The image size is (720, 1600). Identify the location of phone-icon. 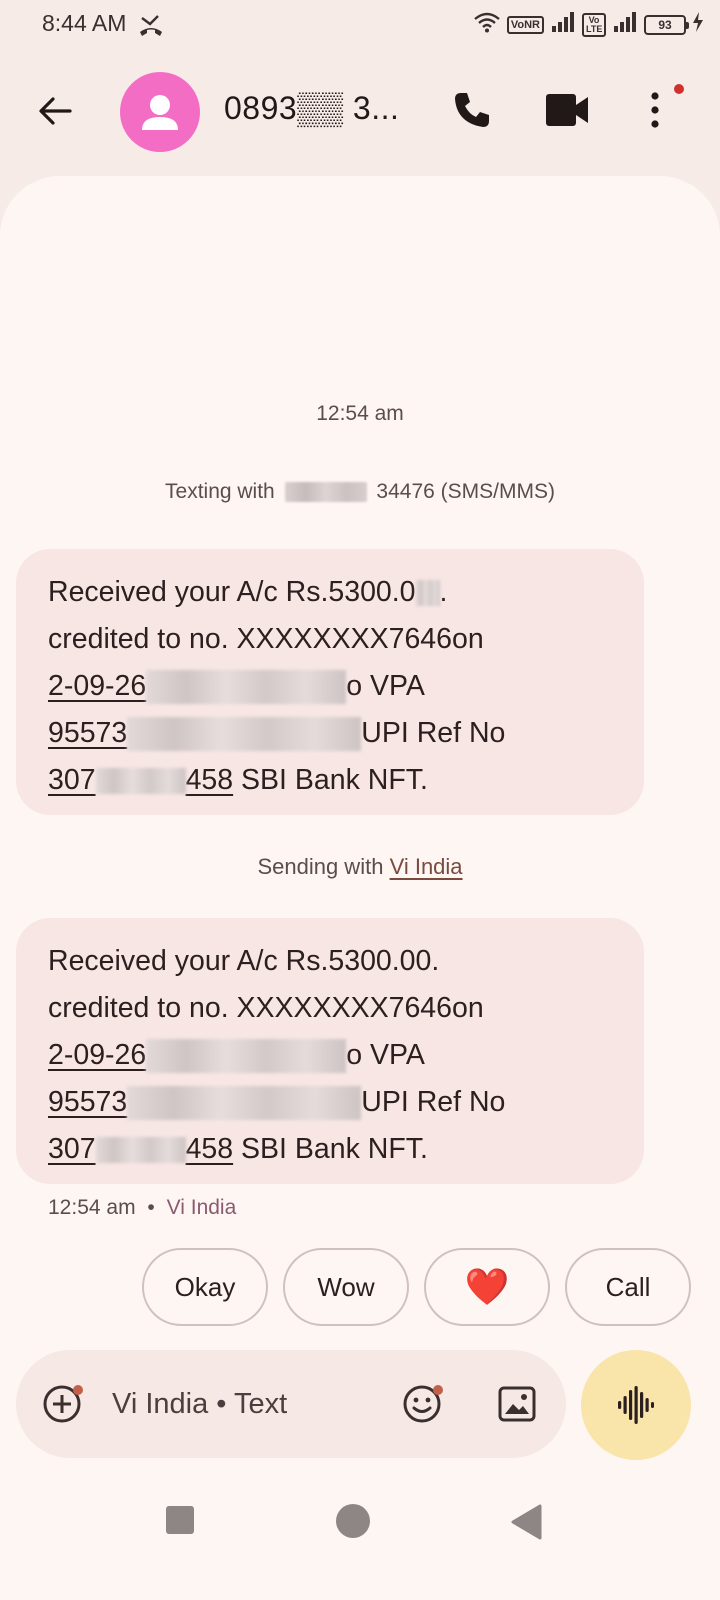
(472, 112).